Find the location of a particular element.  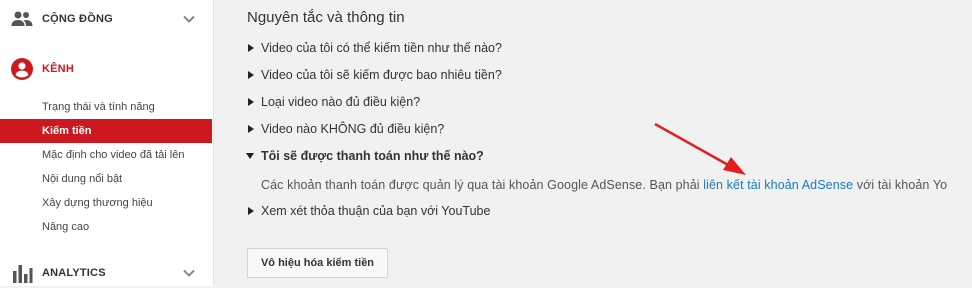

sidebar-section-community: CỘNG ĐỒNG is located at coordinates (106, 19).